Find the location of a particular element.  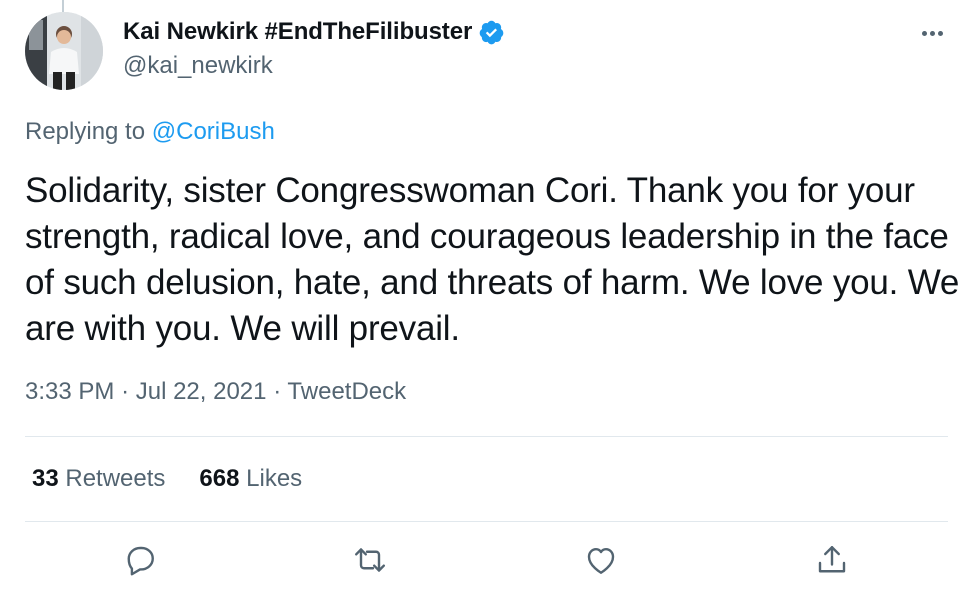

retweets-count: 33 is located at coordinates (45, 478).